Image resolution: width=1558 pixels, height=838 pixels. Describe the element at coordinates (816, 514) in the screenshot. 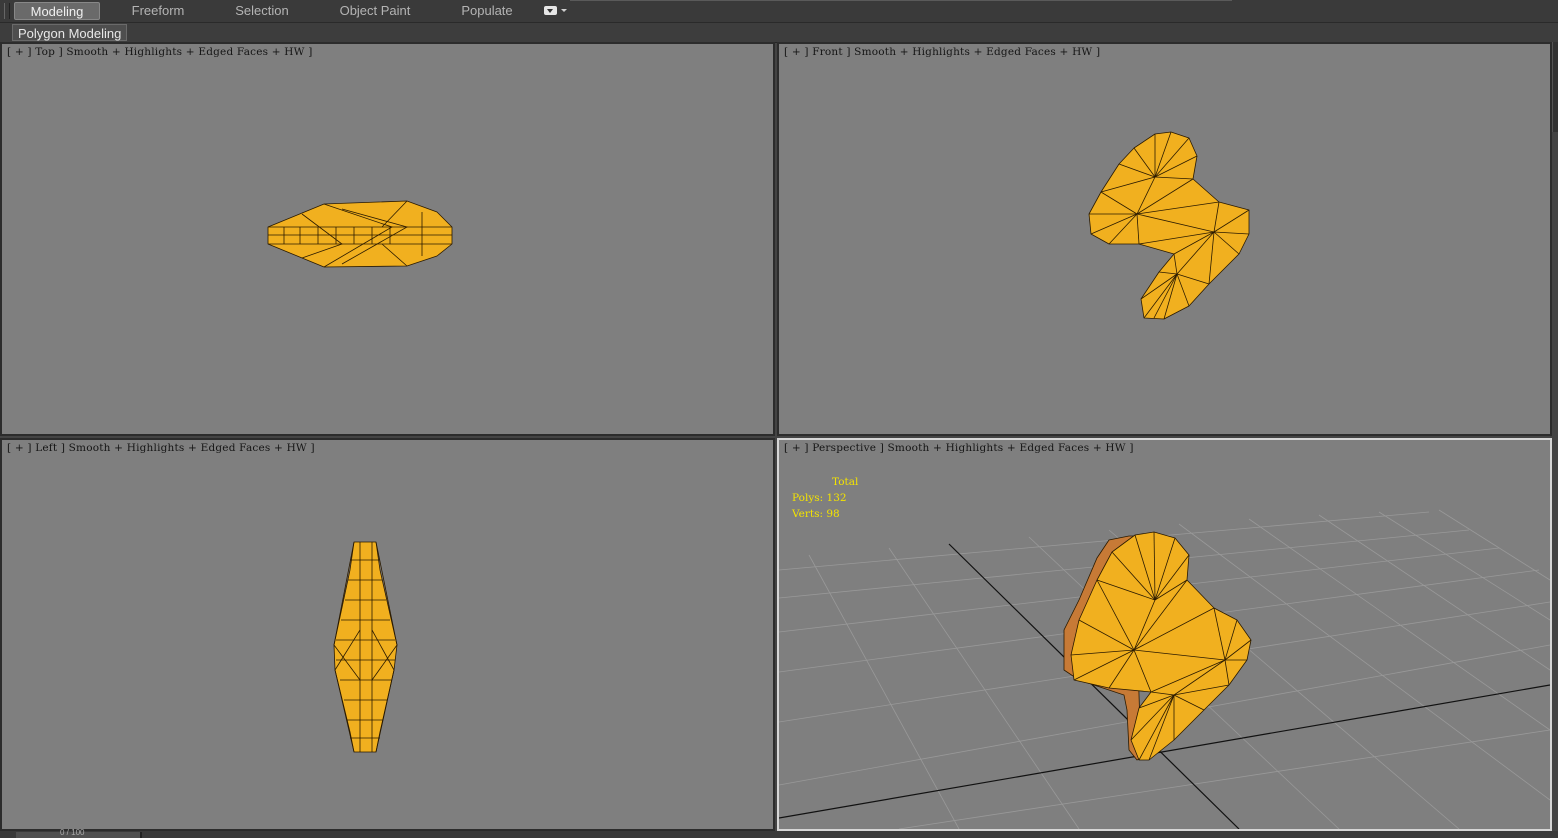

I see `stats-verts: Verts: 98` at that location.